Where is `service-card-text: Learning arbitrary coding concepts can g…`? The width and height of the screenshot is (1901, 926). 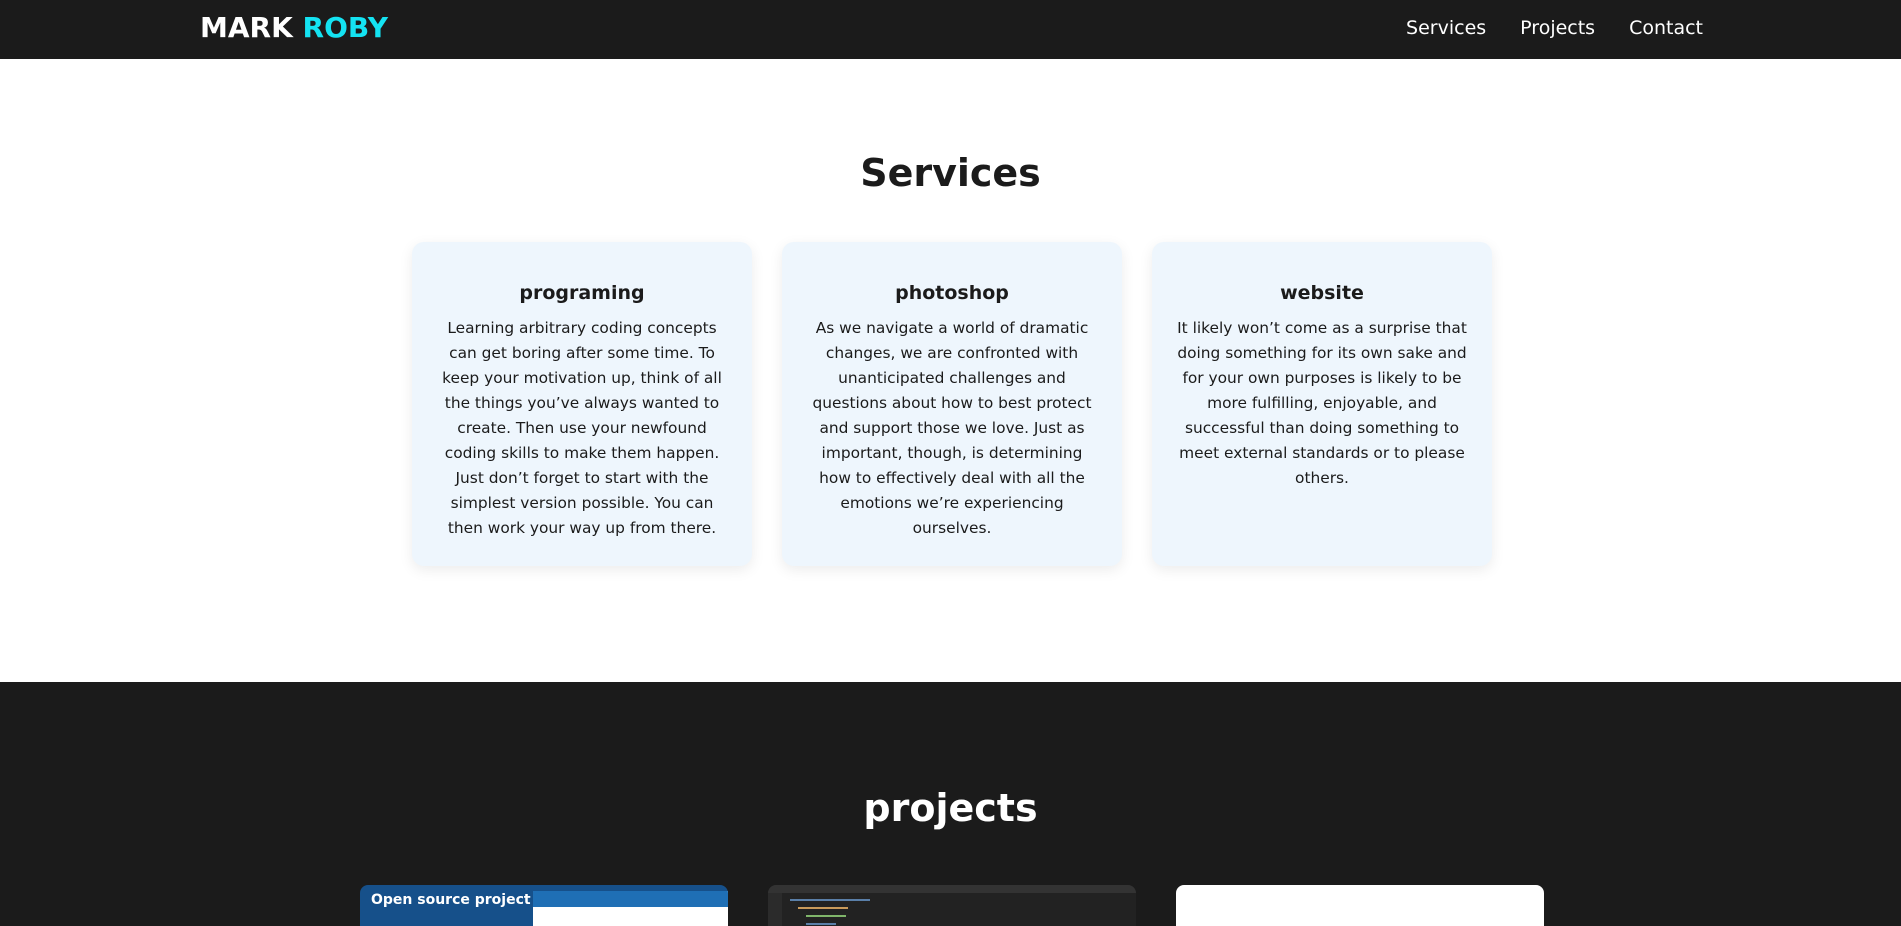
service-card-text: Learning arbitrary coding concepts can g… is located at coordinates (582, 428).